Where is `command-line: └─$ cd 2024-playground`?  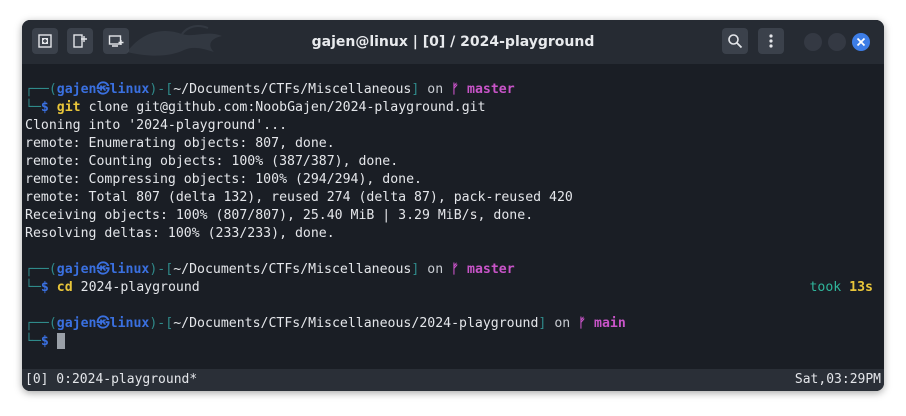
command-line: └─$ cd 2024-playground is located at coordinates (112, 288).